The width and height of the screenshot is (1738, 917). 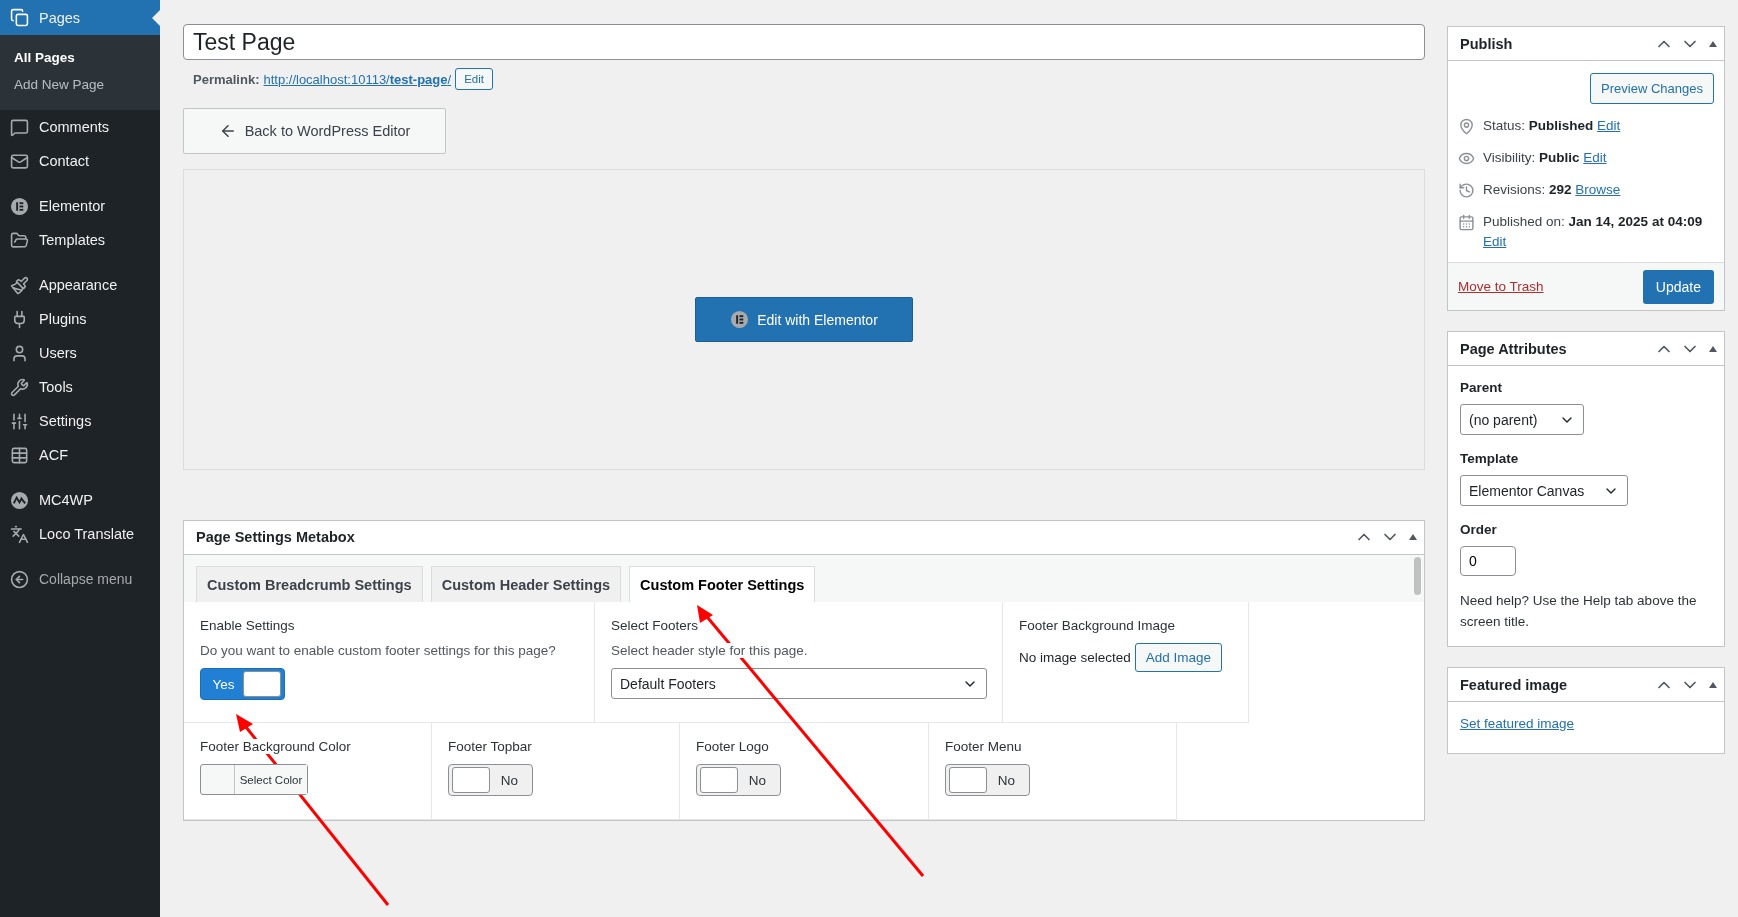 I want to click on menu-item: Appearance, so click(x=80, y=285).